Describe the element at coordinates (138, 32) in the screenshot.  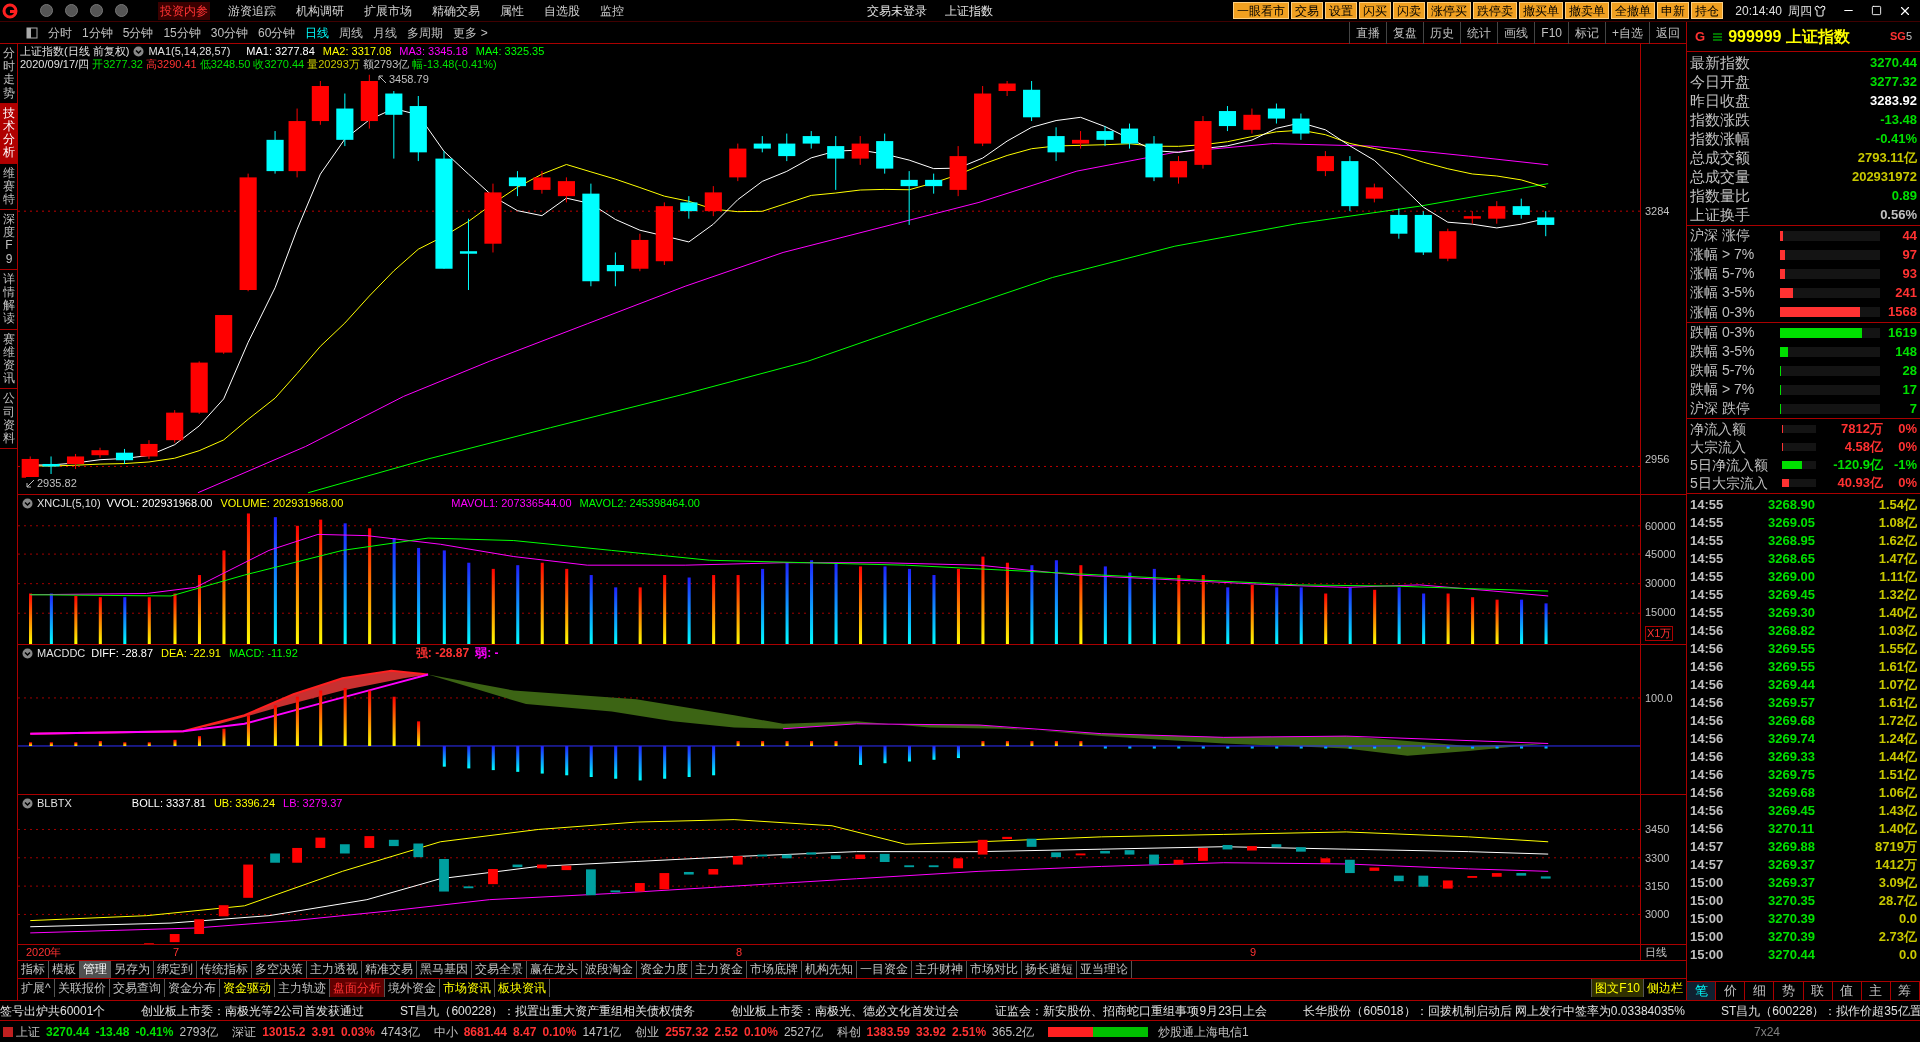
I see `period-tab: 5分钟` at that location.